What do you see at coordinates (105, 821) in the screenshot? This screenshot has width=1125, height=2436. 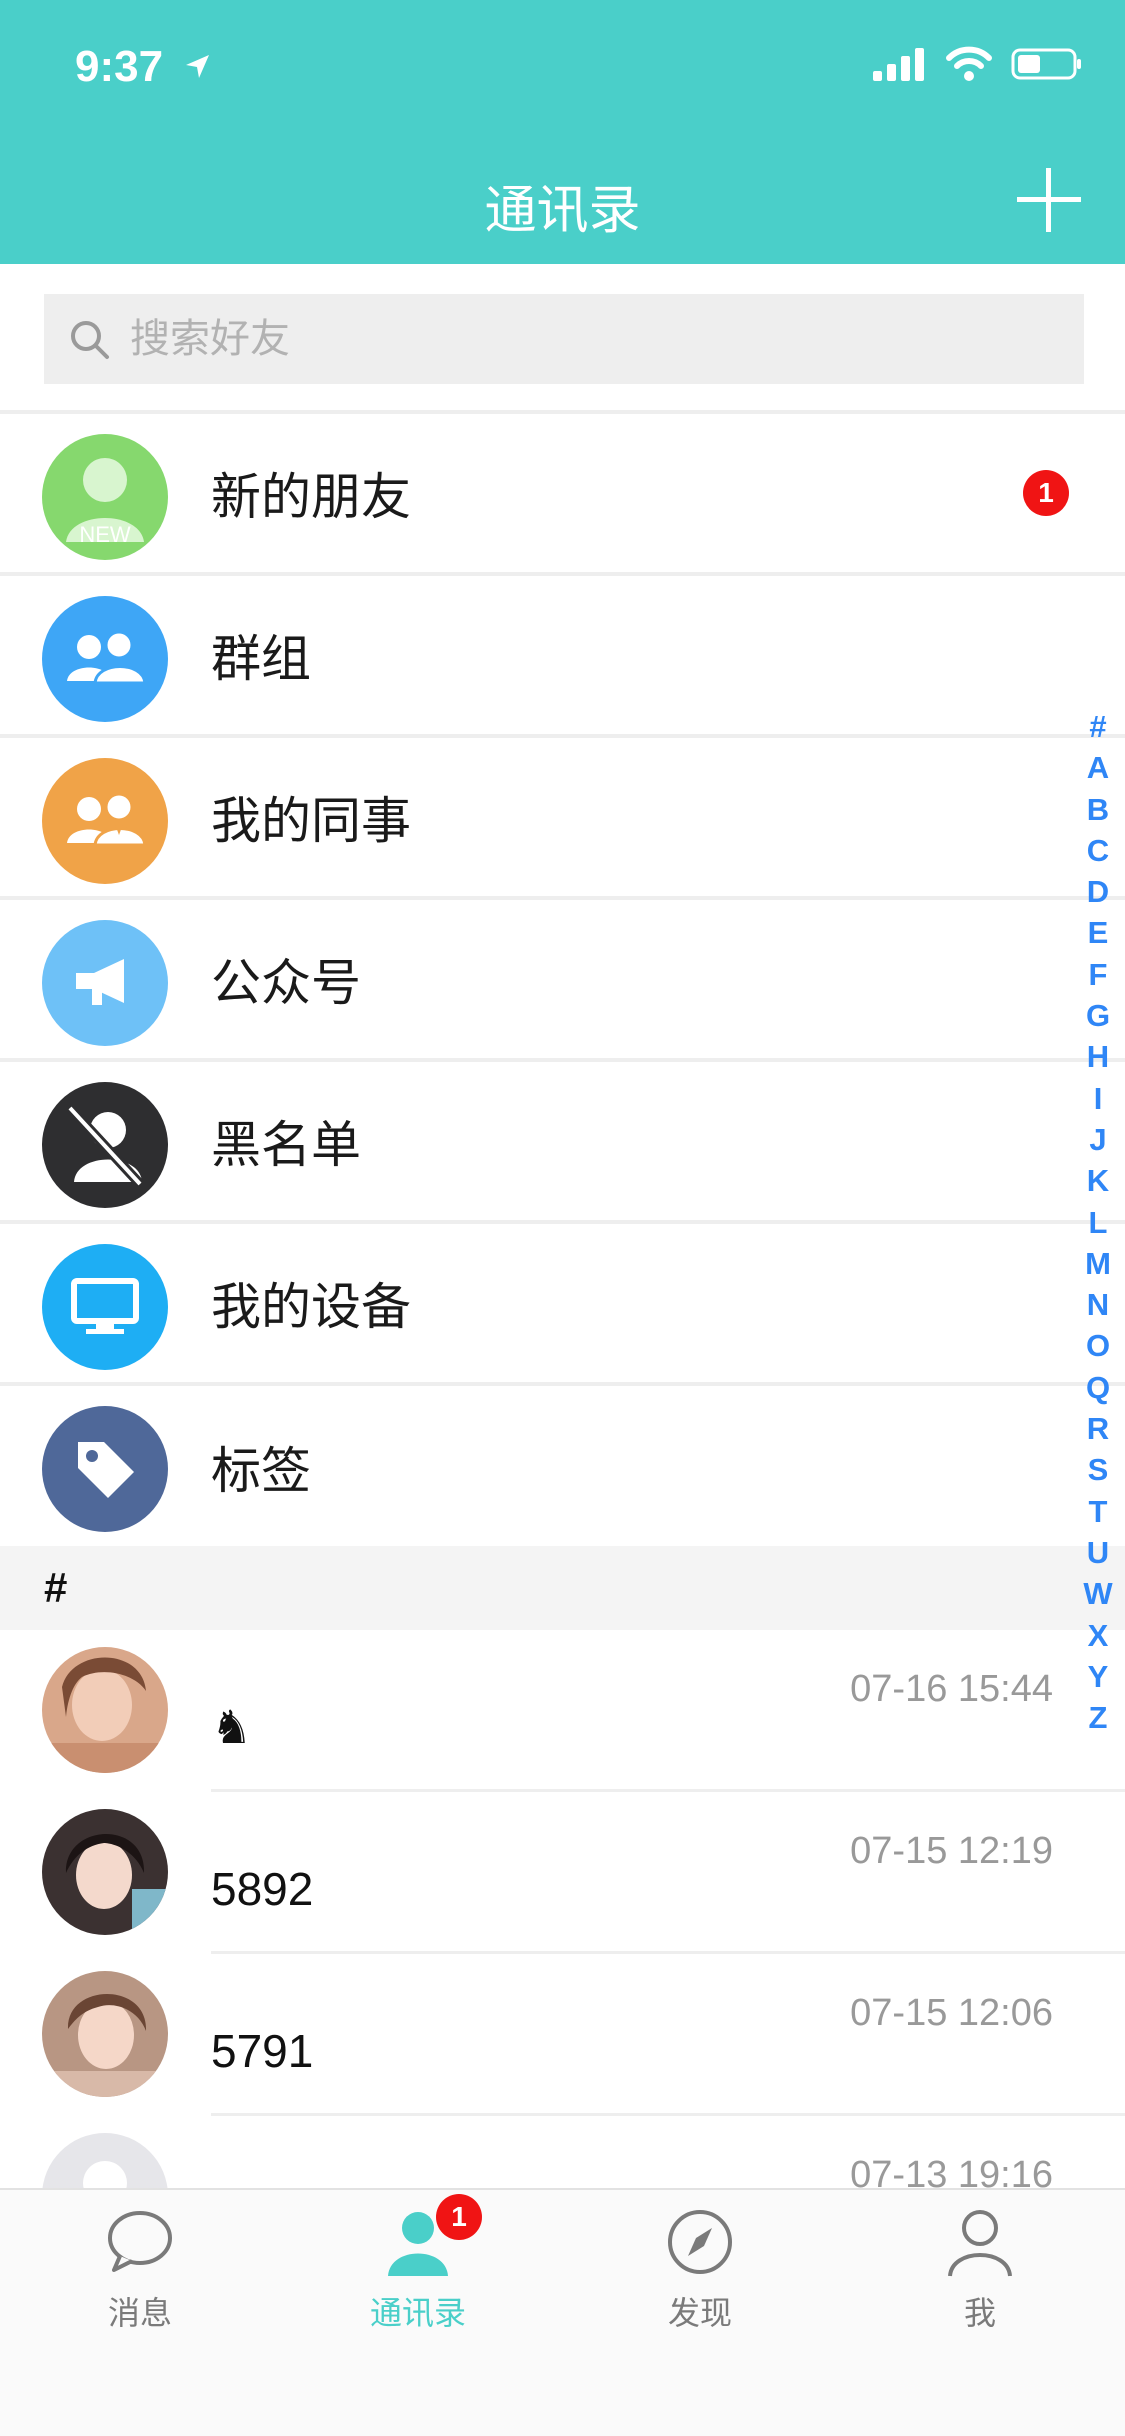 I see `colleagues-icon` at bounding box center [105, 821].